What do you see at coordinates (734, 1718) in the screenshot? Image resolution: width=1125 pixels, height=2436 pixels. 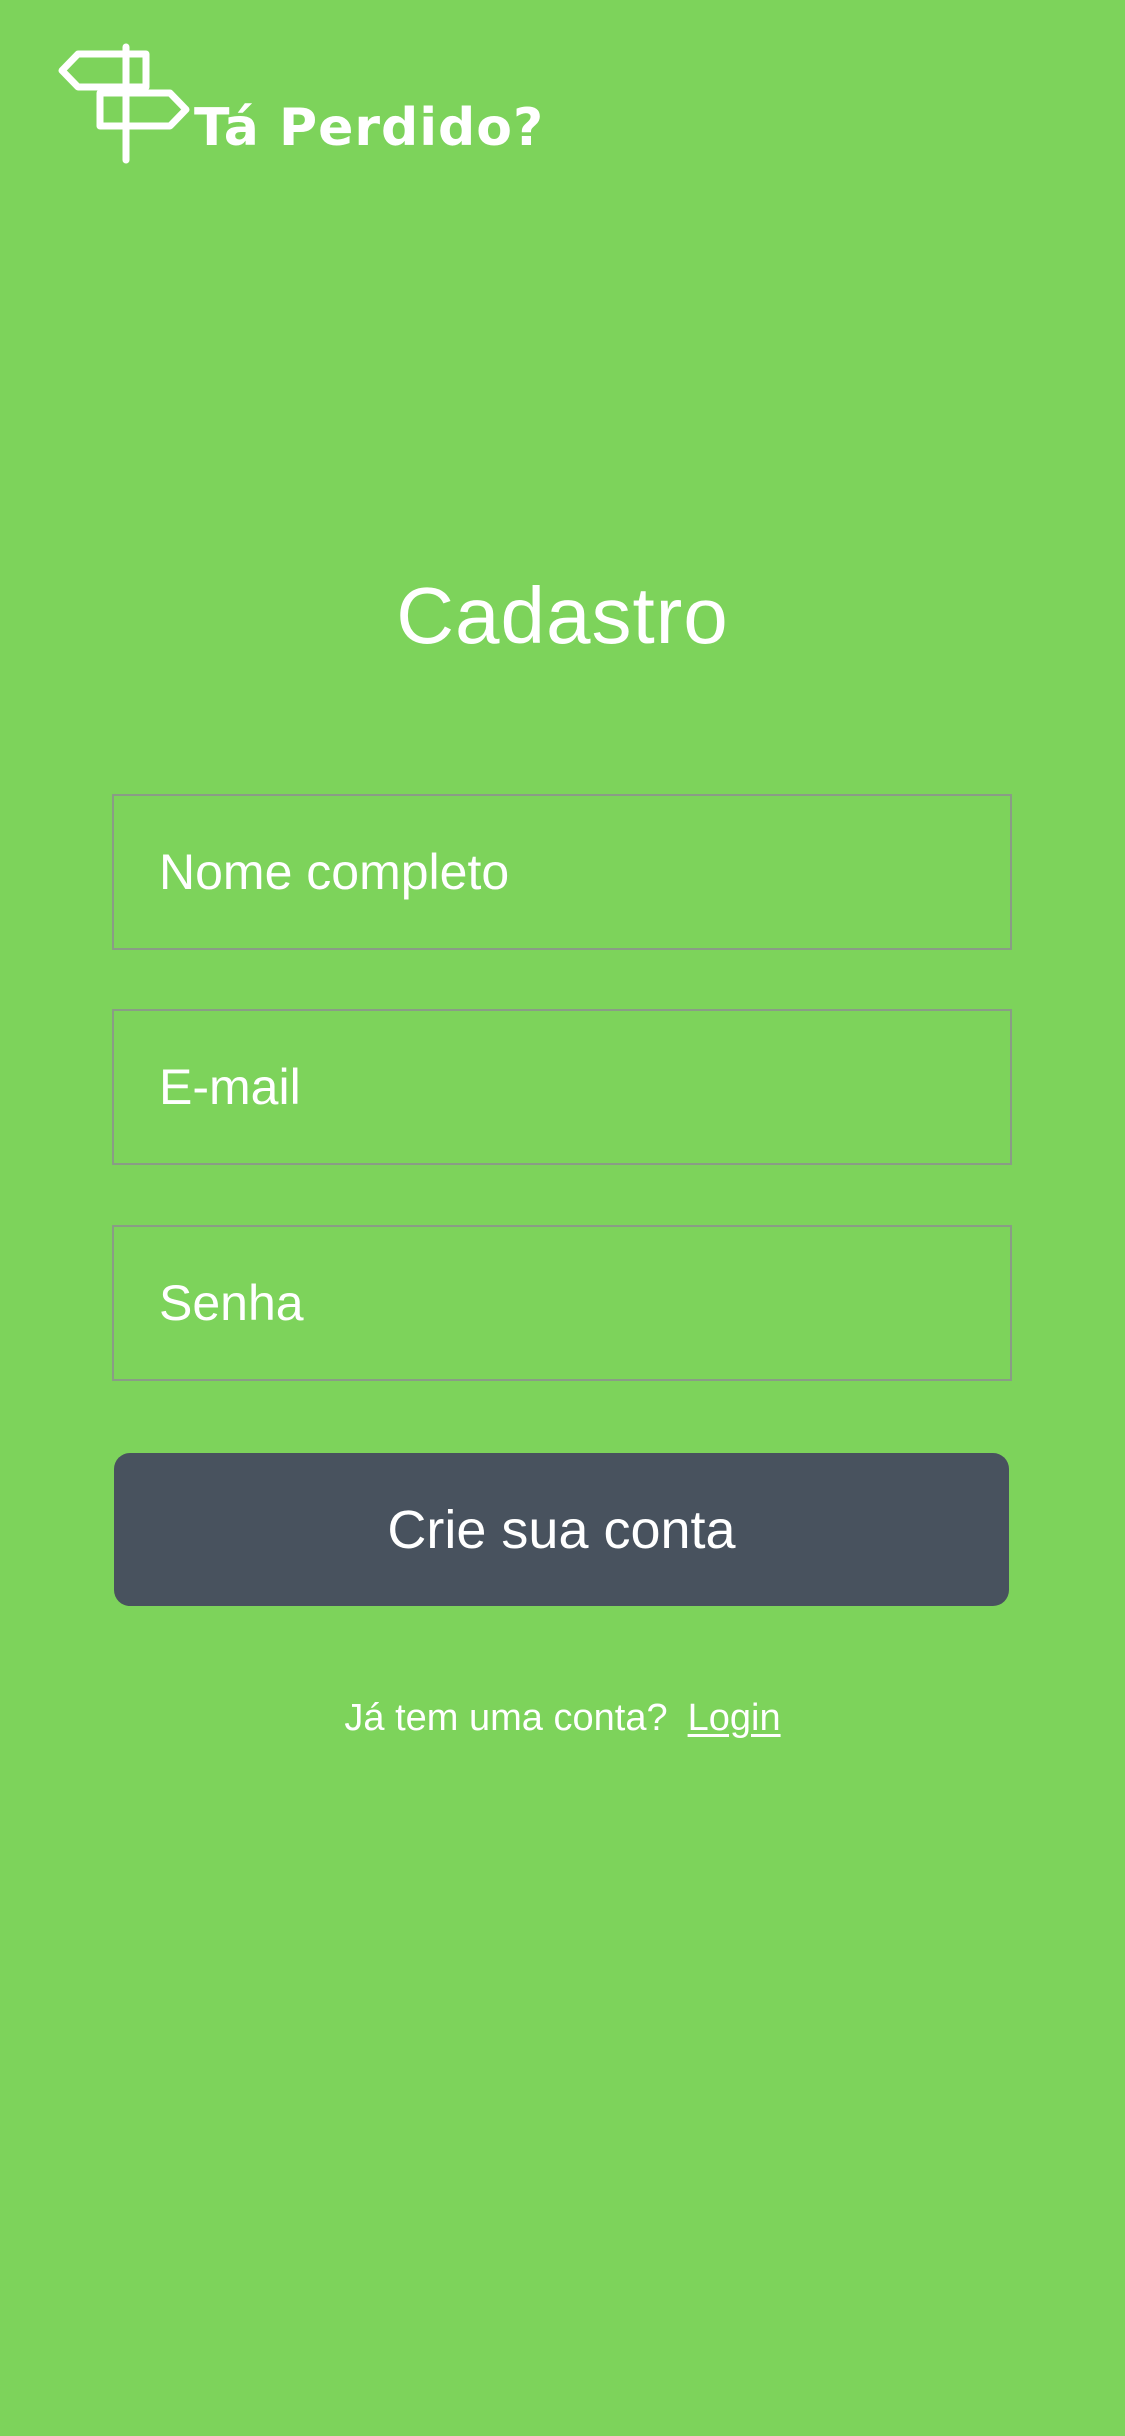 I see `login-link: Login` at bounding box center [734, 1718].